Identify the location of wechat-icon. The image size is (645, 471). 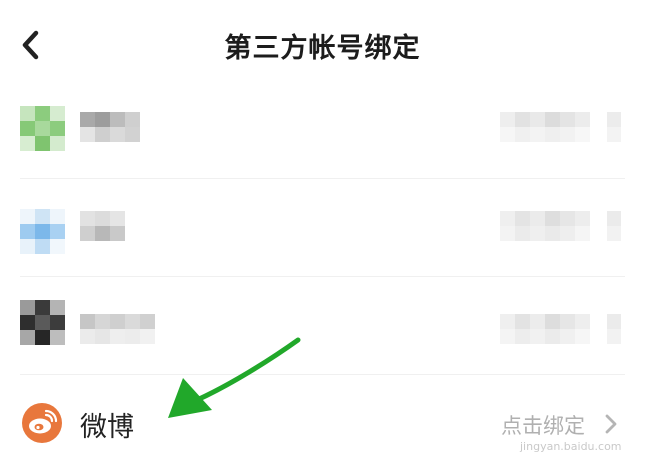
(42, 128).